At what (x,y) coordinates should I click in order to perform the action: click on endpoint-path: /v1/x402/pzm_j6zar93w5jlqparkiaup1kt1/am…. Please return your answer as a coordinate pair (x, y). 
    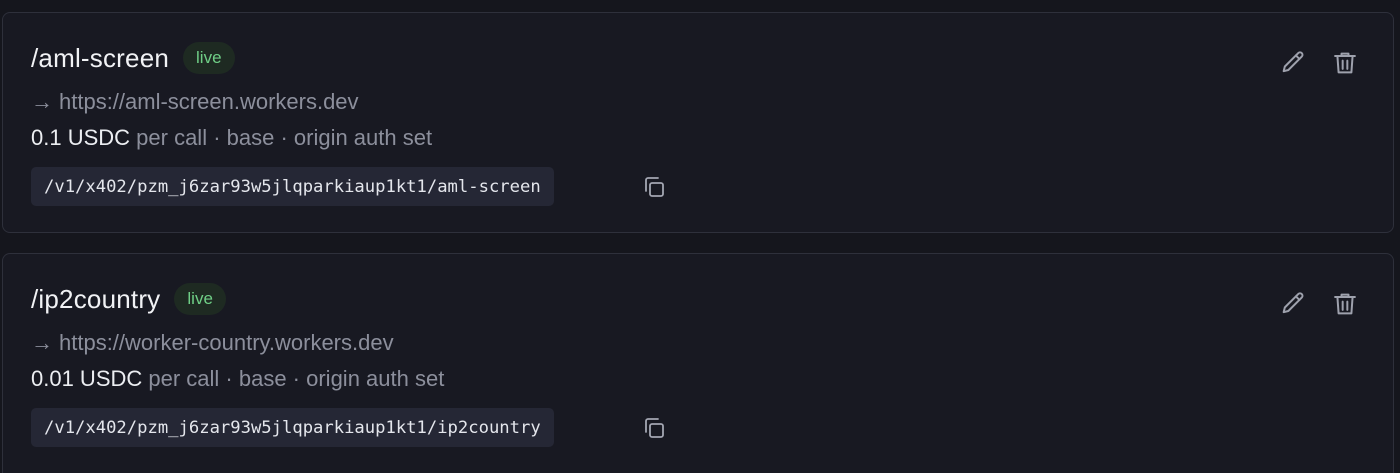
    Looking at the image, I should click on (292, 186).